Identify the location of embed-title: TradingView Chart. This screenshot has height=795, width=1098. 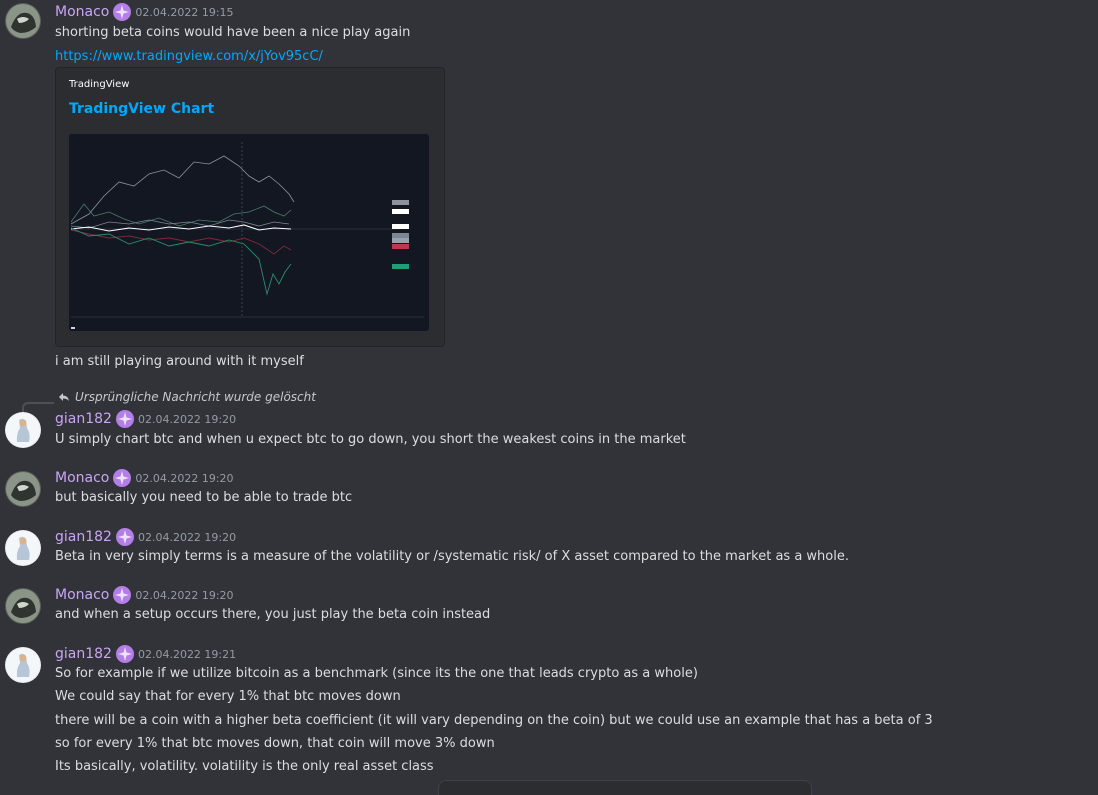
(141, 109).